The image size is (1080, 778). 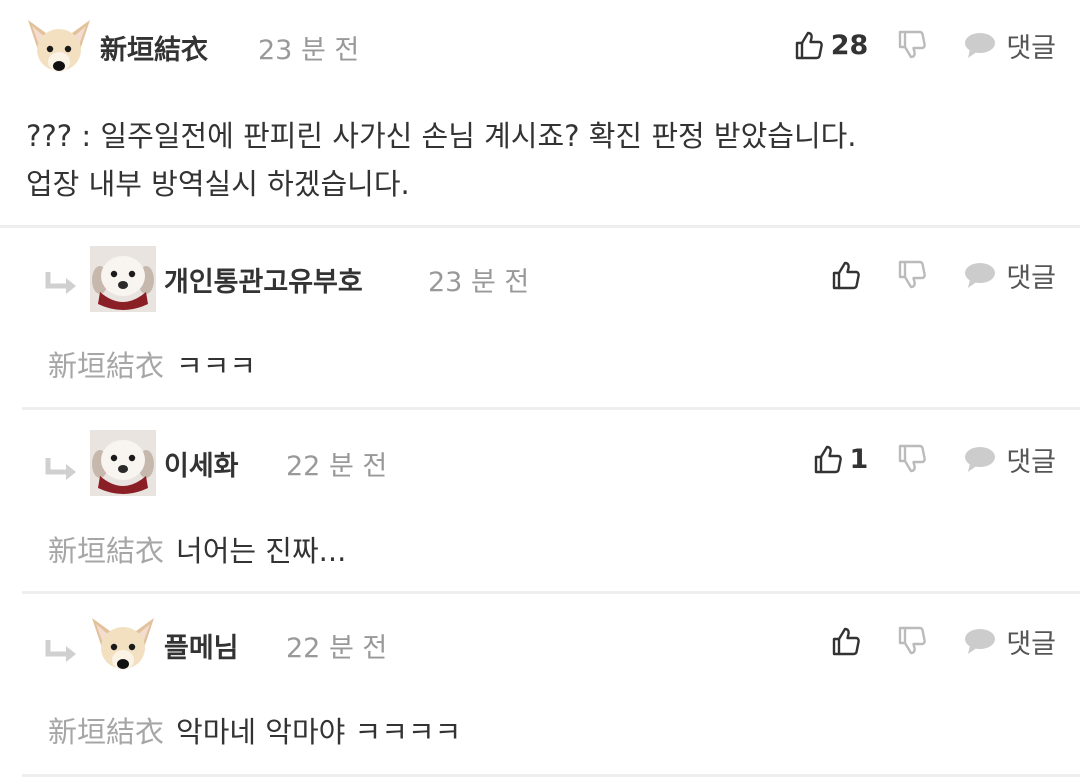 I want to click on like-count: 28, so click(x=849, y=45).